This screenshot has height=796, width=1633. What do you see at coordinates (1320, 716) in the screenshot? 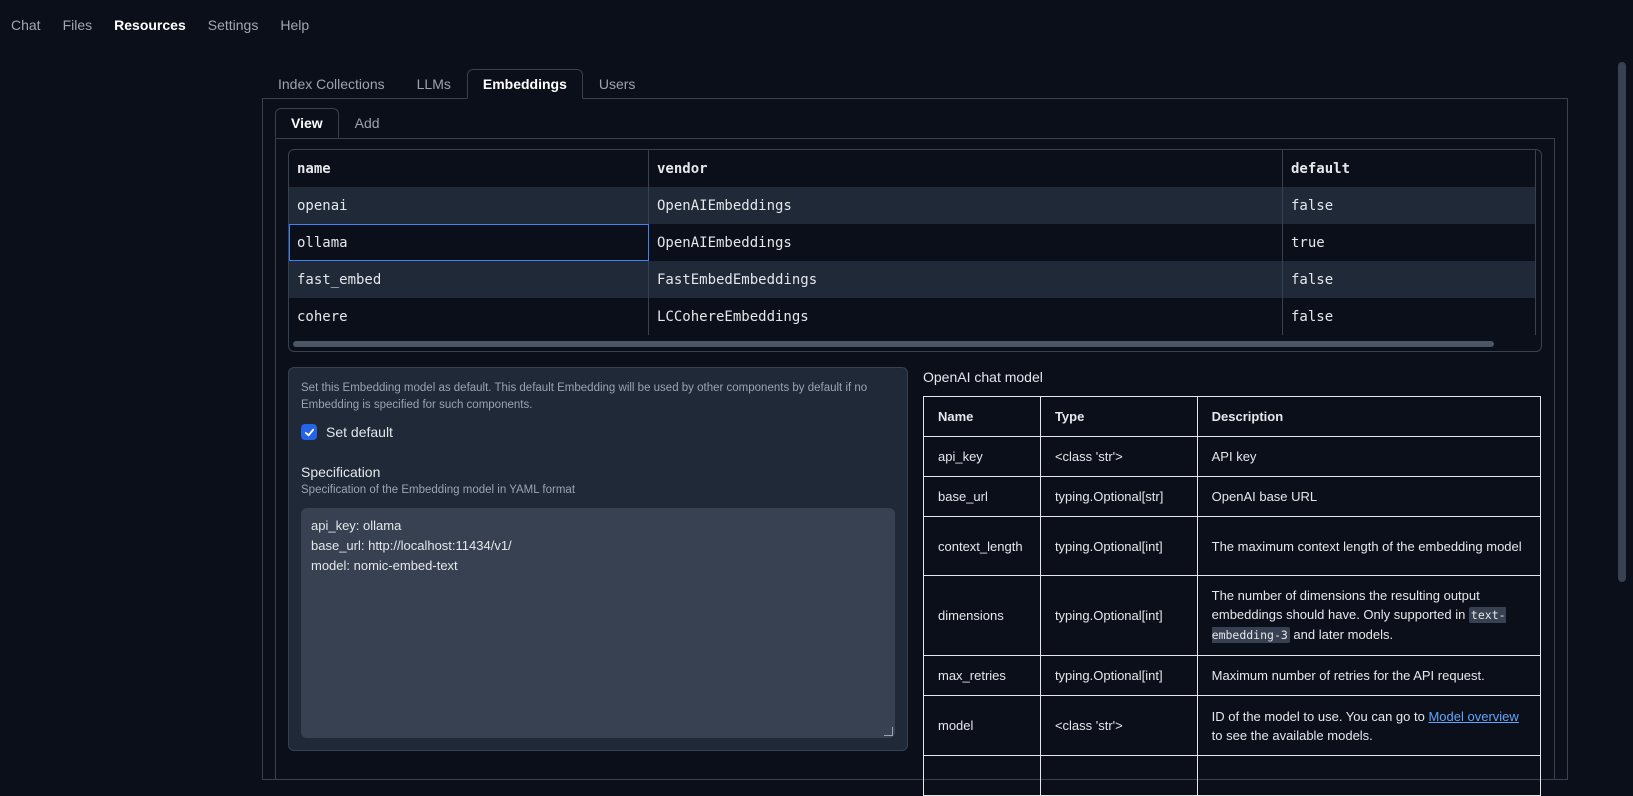
I see `param-desc-text: ID of the model to use. You can go to` at bounding box center [1320, 716].